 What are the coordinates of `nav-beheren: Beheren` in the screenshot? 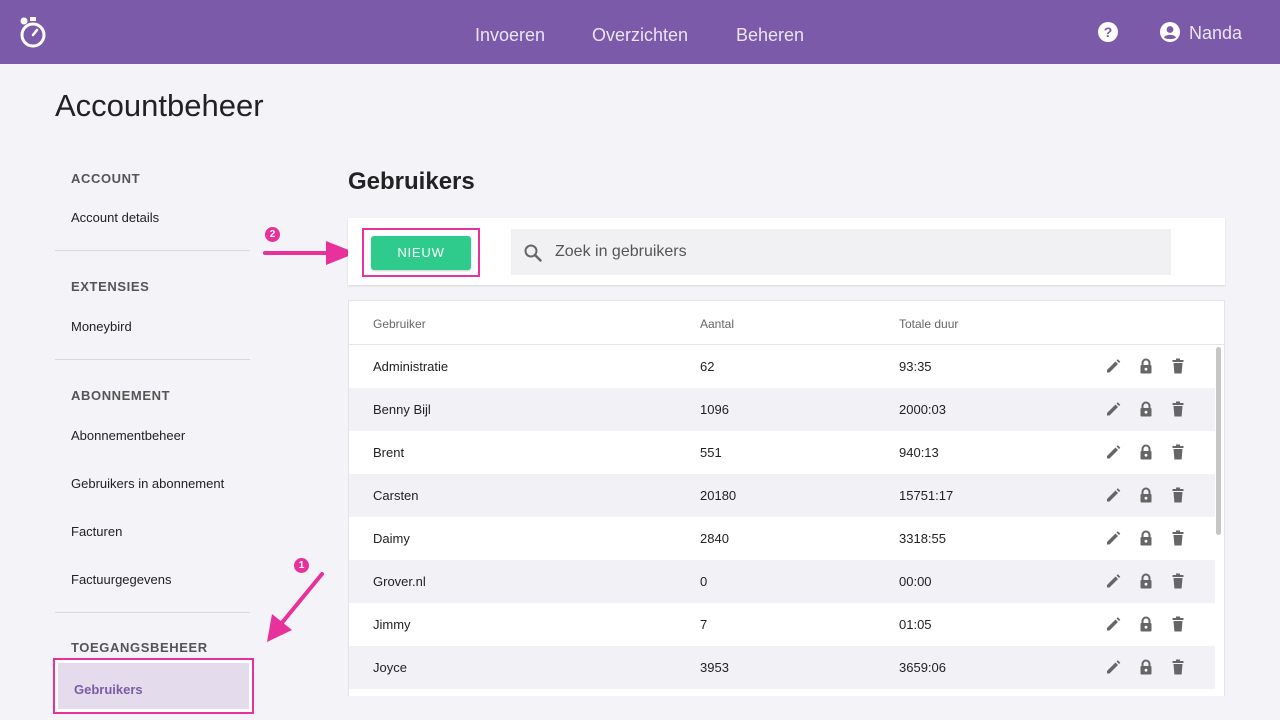 It's located at (770, 32).